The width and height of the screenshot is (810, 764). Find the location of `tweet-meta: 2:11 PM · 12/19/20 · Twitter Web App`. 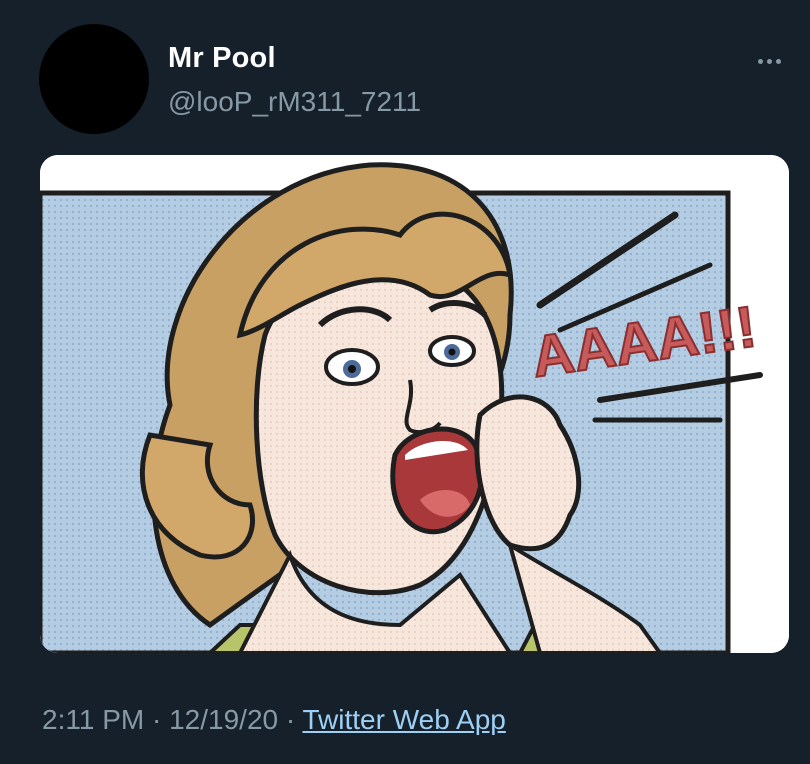

tweet-meta: 2:11 PM · 12/19/20 · Twitter Web App is located at coordinates (274, 720).